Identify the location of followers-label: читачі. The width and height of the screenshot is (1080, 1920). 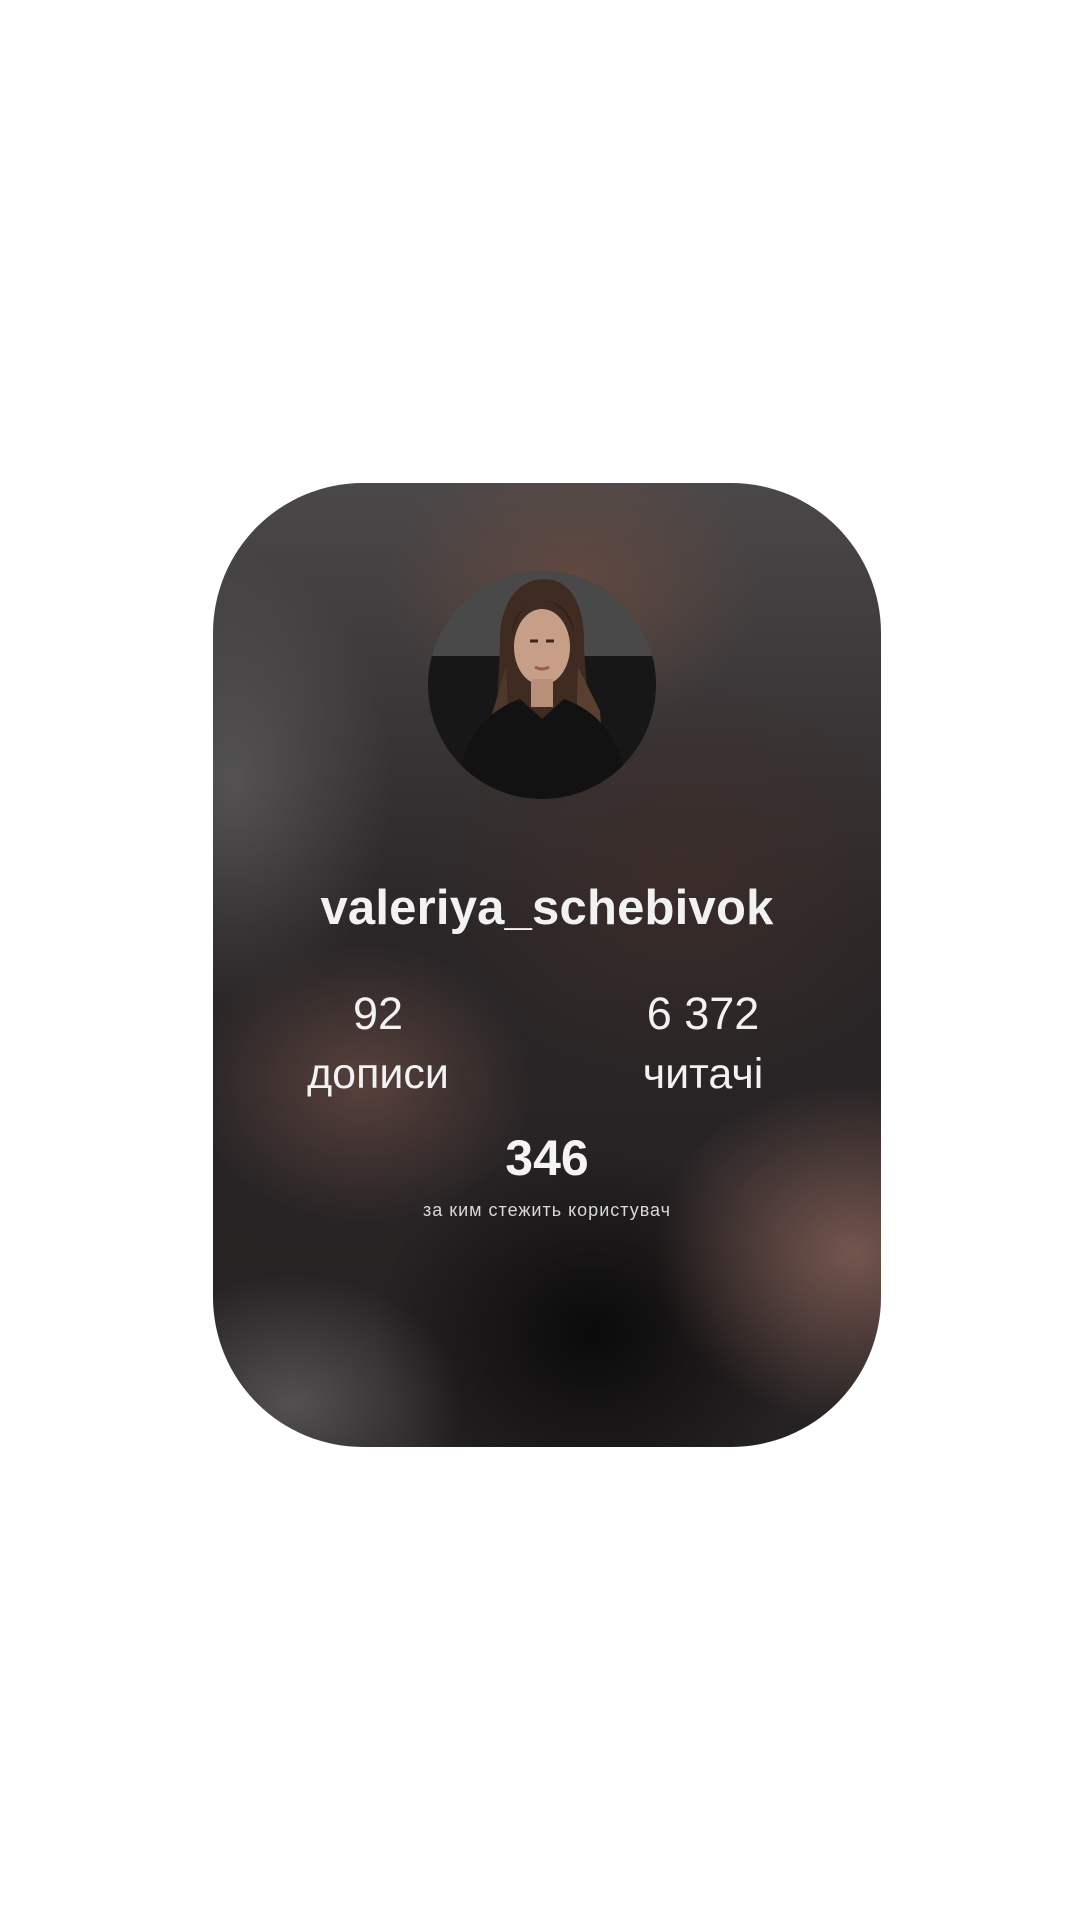
(703, 1074).